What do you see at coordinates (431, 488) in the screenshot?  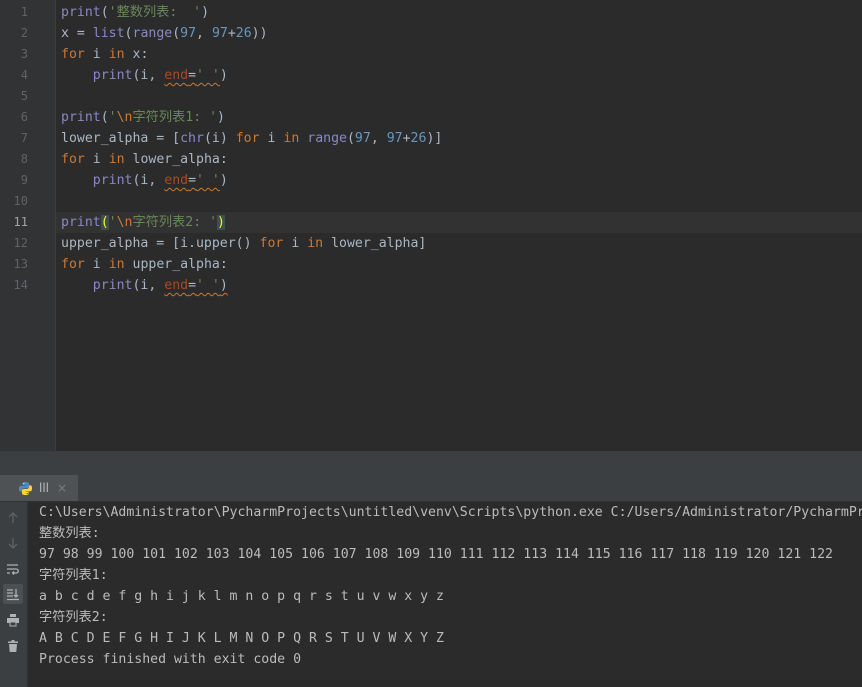 I see `run-panel-header: lll ×` at bounding box center [431, 488].